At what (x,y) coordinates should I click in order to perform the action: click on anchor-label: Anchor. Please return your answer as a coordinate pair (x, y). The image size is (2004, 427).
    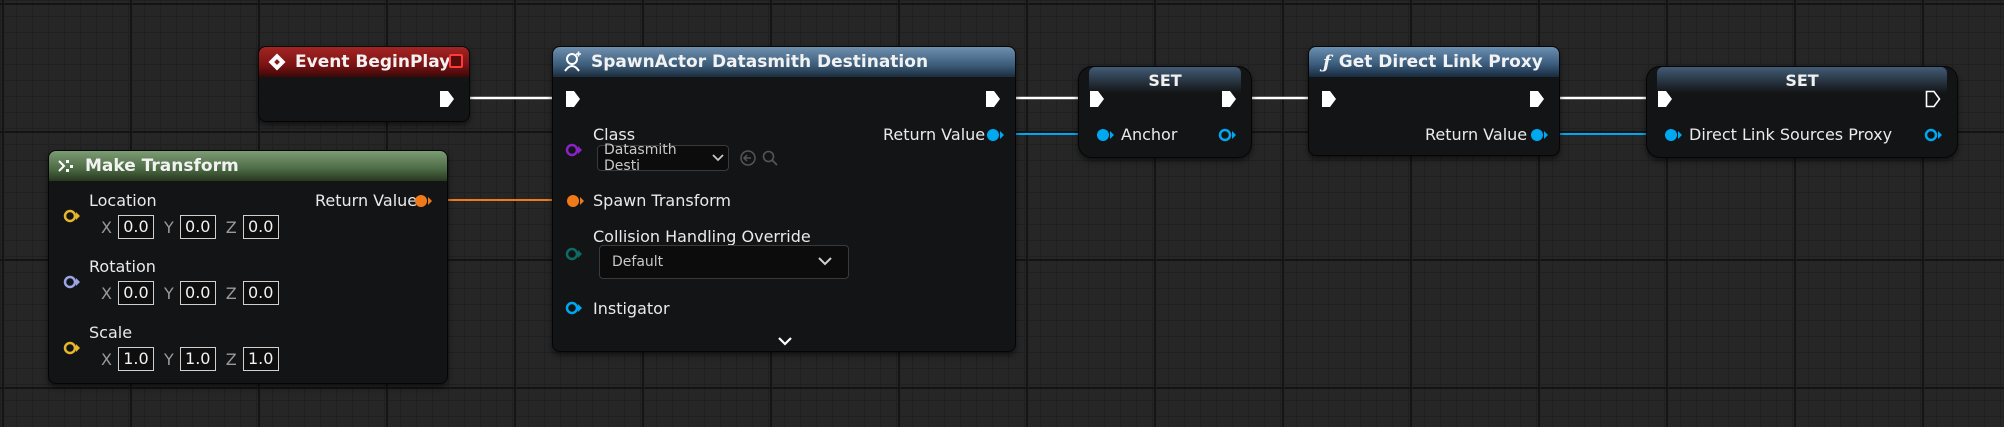
    Looking at the image, I should click on (1149, 134).